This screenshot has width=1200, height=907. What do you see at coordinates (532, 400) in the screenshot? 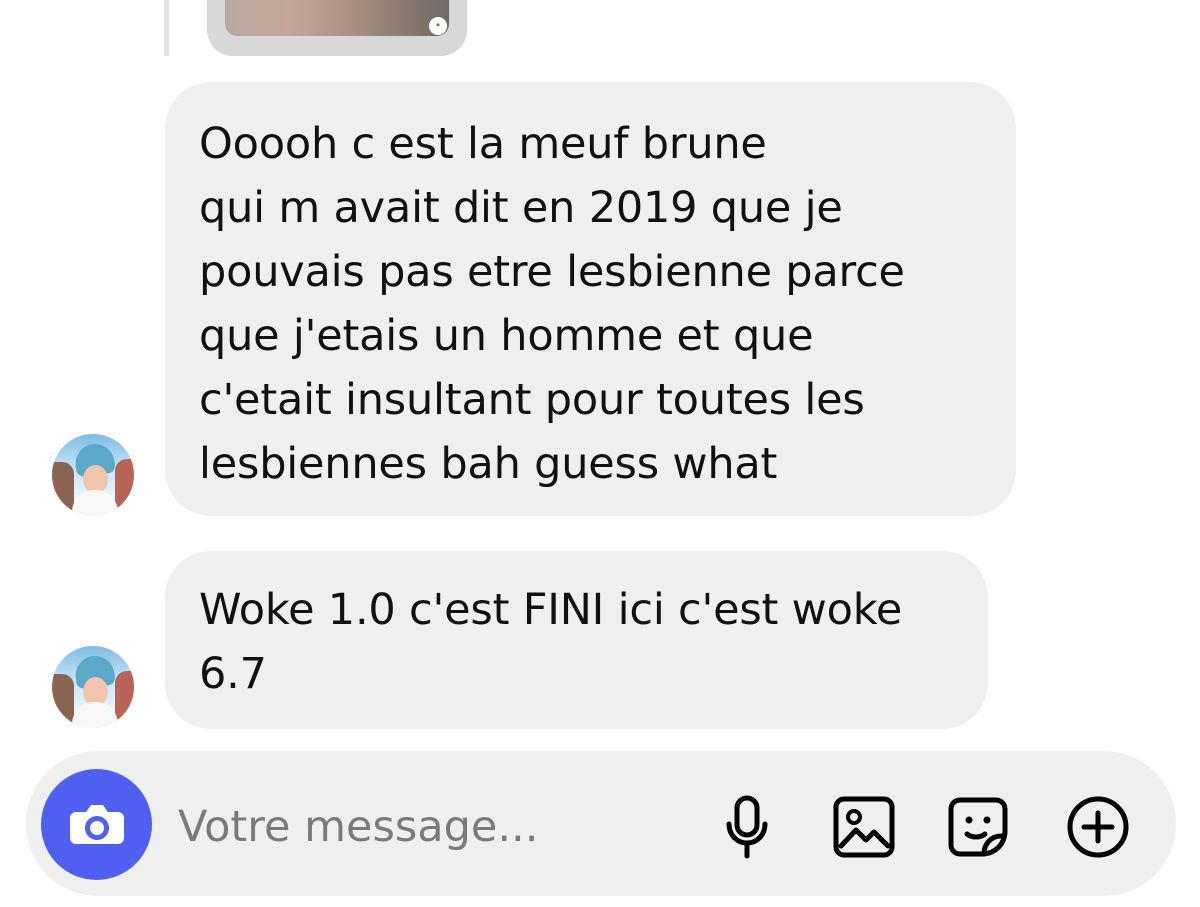
I see `message-line: c'etait insultant pour toutes les` at bounding box center [532, 400].